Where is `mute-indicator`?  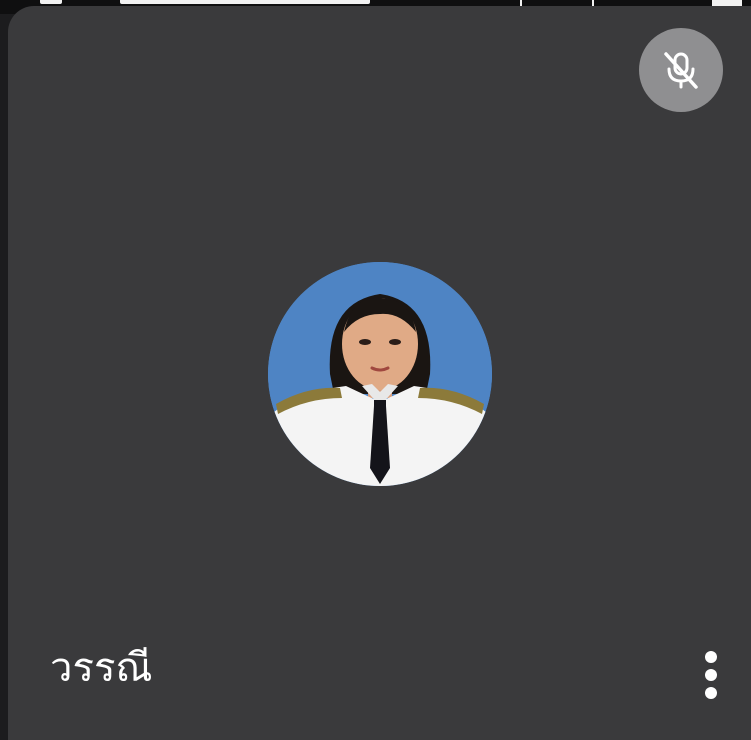
mute-indicator is located at coordinates (681, 70).